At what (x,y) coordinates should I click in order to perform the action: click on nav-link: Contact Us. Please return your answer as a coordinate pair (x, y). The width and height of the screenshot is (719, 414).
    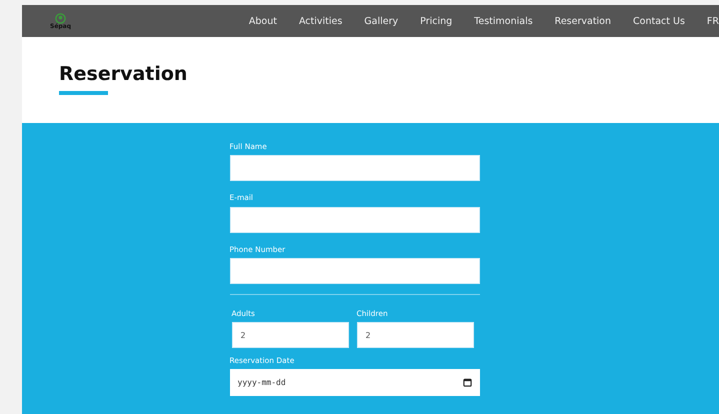
    Looking at the image, I should click on (659, 21).